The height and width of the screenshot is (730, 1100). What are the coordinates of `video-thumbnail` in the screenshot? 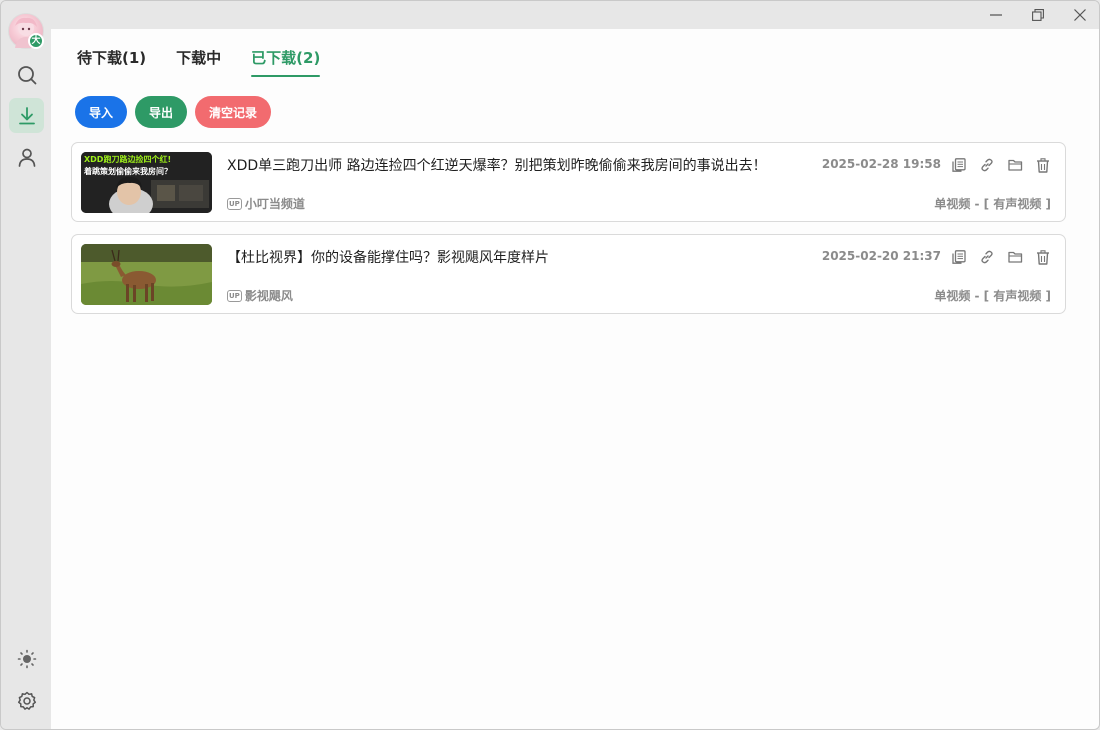 It's located at (146, 274).